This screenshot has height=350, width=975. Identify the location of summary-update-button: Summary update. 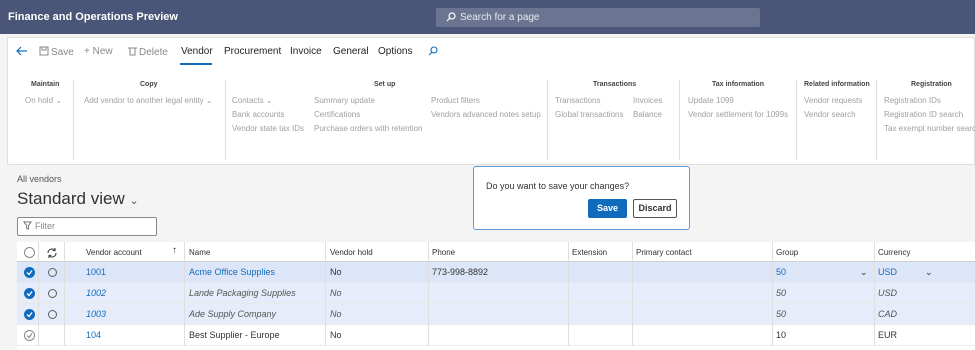
(344, 100).